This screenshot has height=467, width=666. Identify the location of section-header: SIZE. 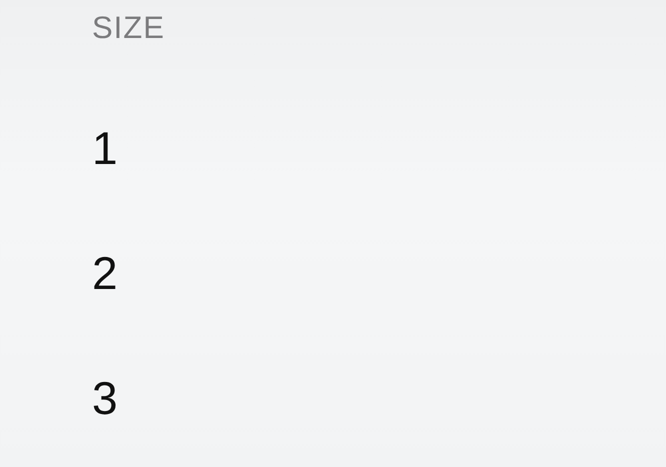
(128, 28).